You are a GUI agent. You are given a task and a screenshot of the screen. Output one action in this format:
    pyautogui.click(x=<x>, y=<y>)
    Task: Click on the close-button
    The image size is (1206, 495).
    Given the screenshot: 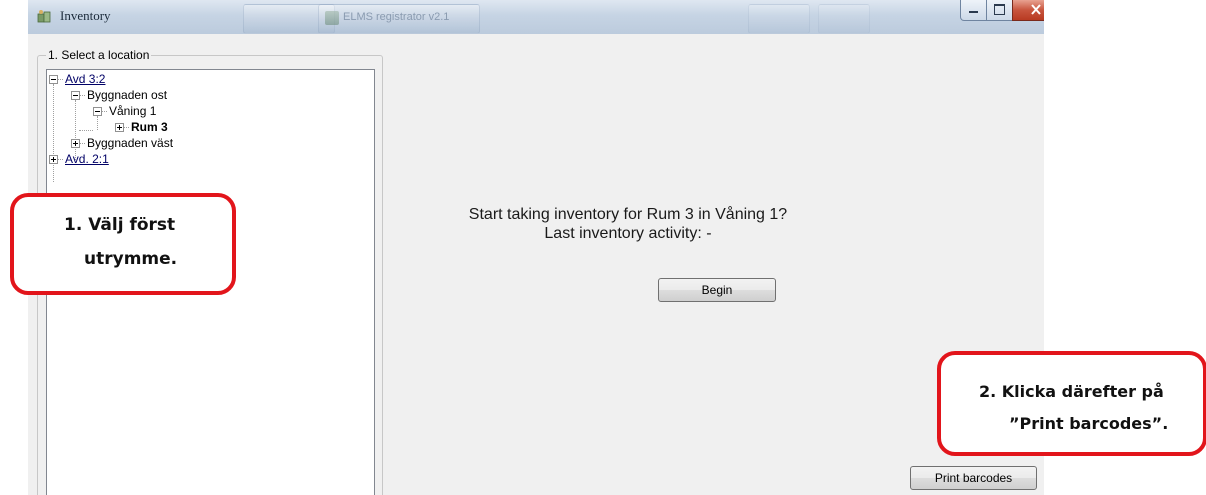 What is the action you would take?
    pyautogui.click(x=1028, y=10)
    